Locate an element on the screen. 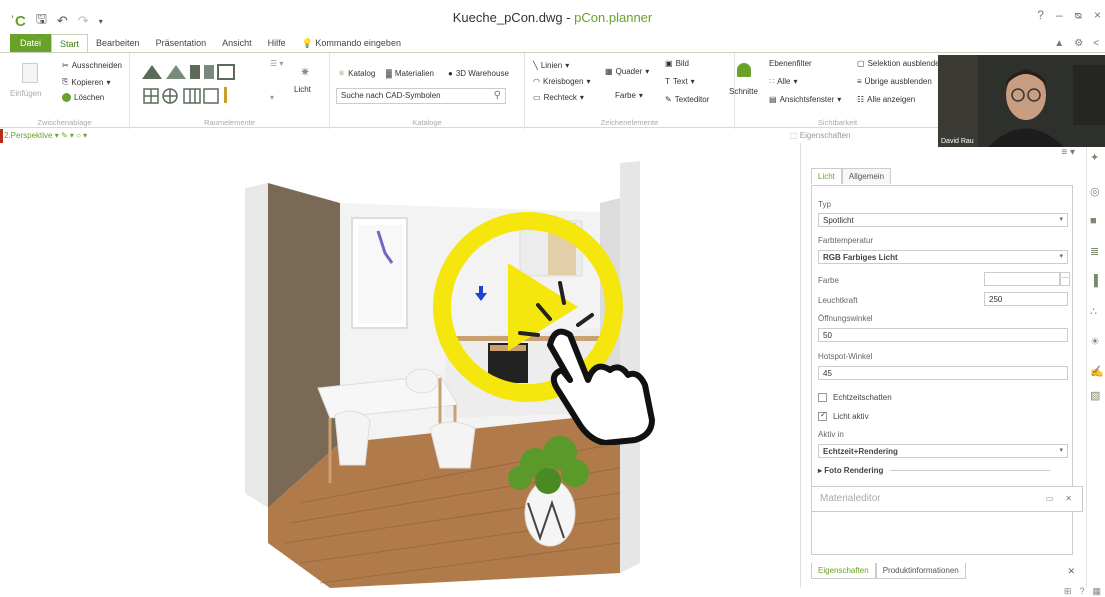 This screenshot has width=1105, height=597. rect-button: ▭ Rechteck ▾ is located at coordinates (558, 97).